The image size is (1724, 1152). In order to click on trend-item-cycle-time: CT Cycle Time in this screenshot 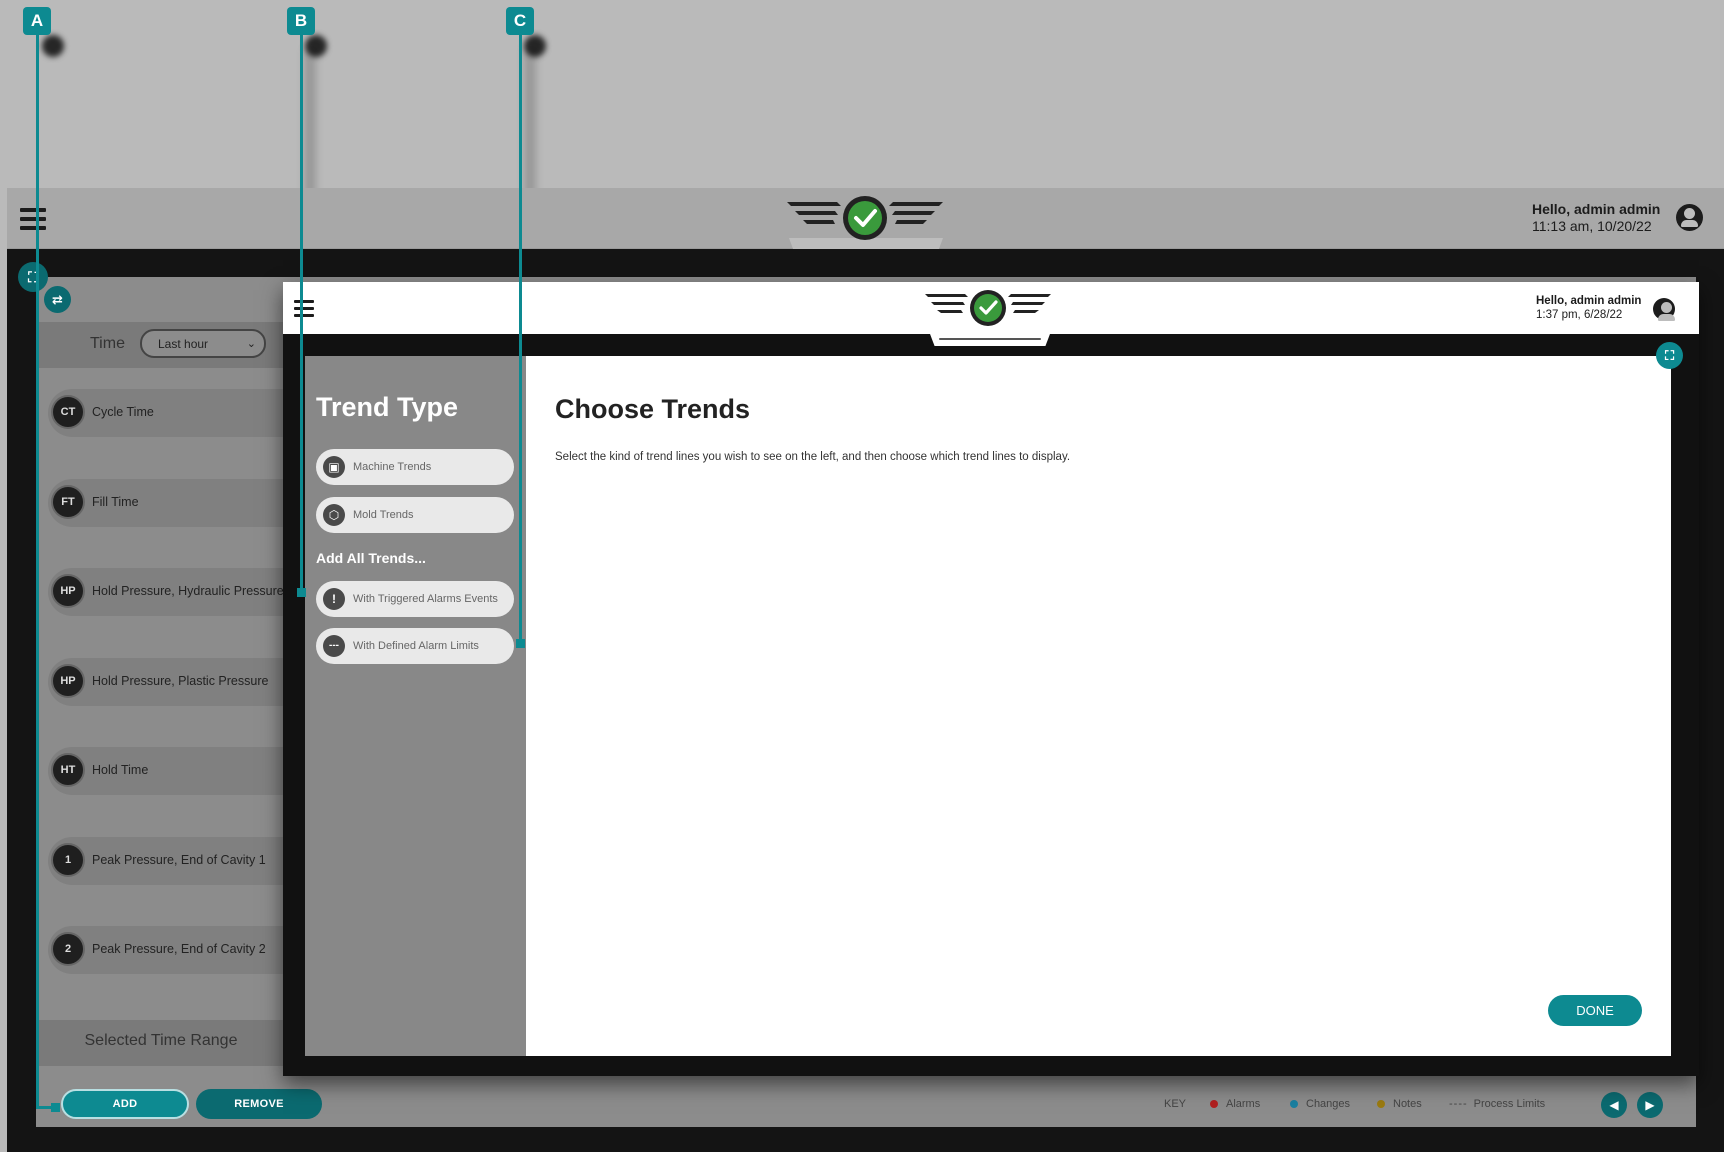, I will do `click(168, 413)`.